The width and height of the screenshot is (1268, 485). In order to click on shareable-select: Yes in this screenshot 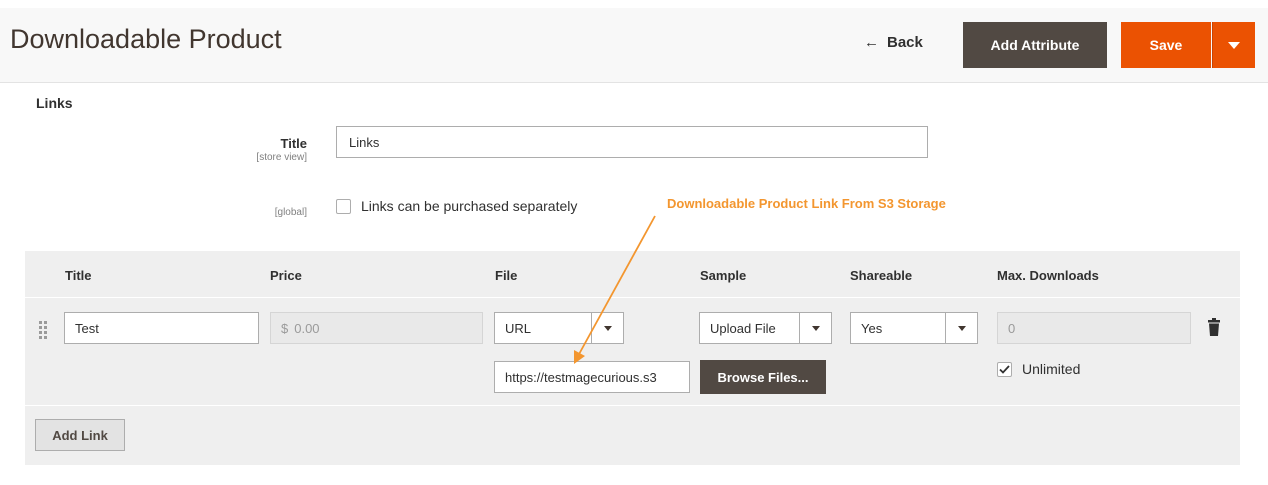, I will do `click(914, 328)`.